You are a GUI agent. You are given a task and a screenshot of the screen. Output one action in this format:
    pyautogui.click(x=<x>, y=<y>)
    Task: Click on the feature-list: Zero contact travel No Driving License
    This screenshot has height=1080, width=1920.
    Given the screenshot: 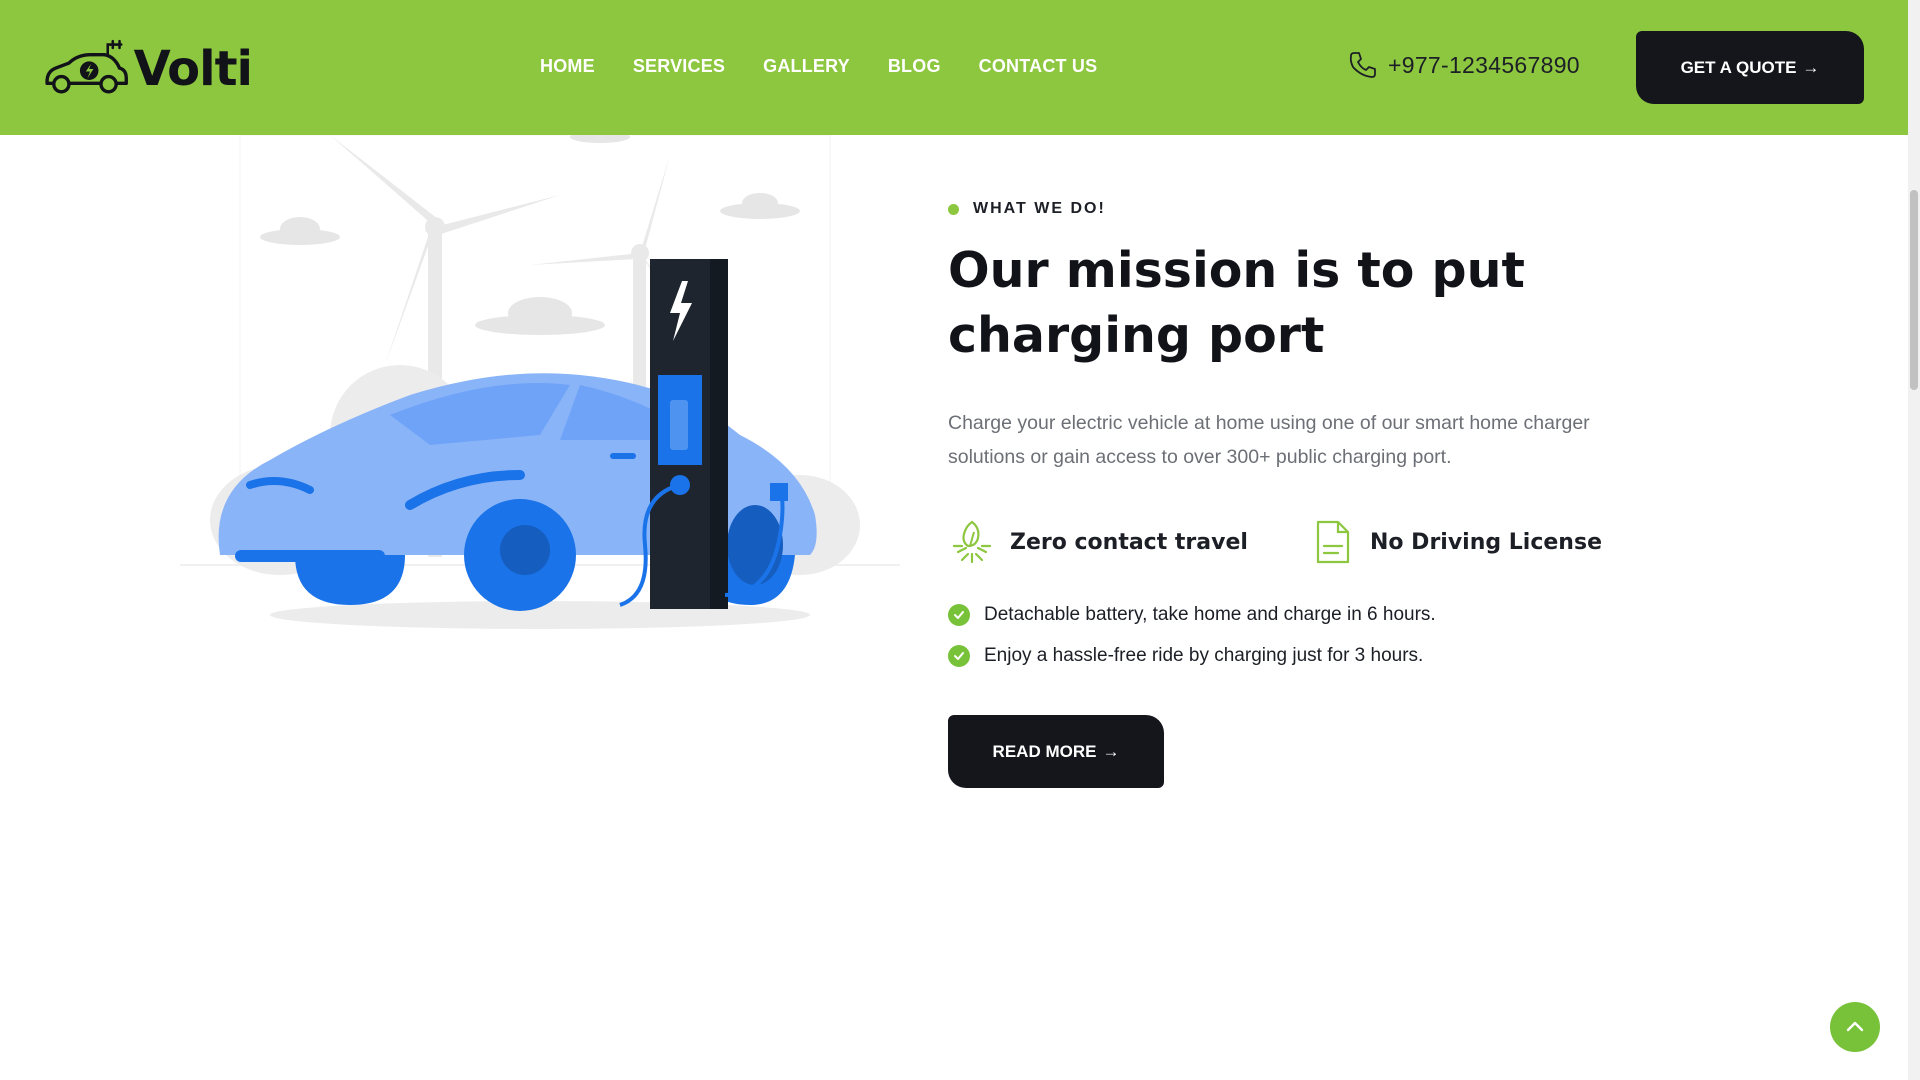 What is the action you would take?
    pyautogui.click(x=1308, y=542)
    